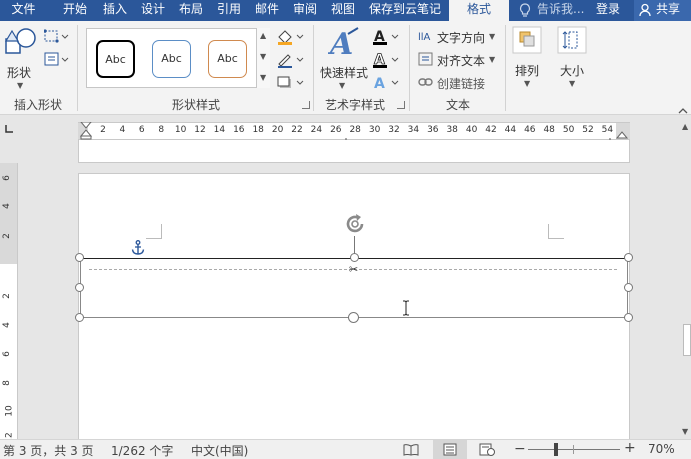 The height and width of the screenshot is (459, 691). Describe the element at coordinates (487, 451) in the screenshot. I see `web-layout-icon` at that location.